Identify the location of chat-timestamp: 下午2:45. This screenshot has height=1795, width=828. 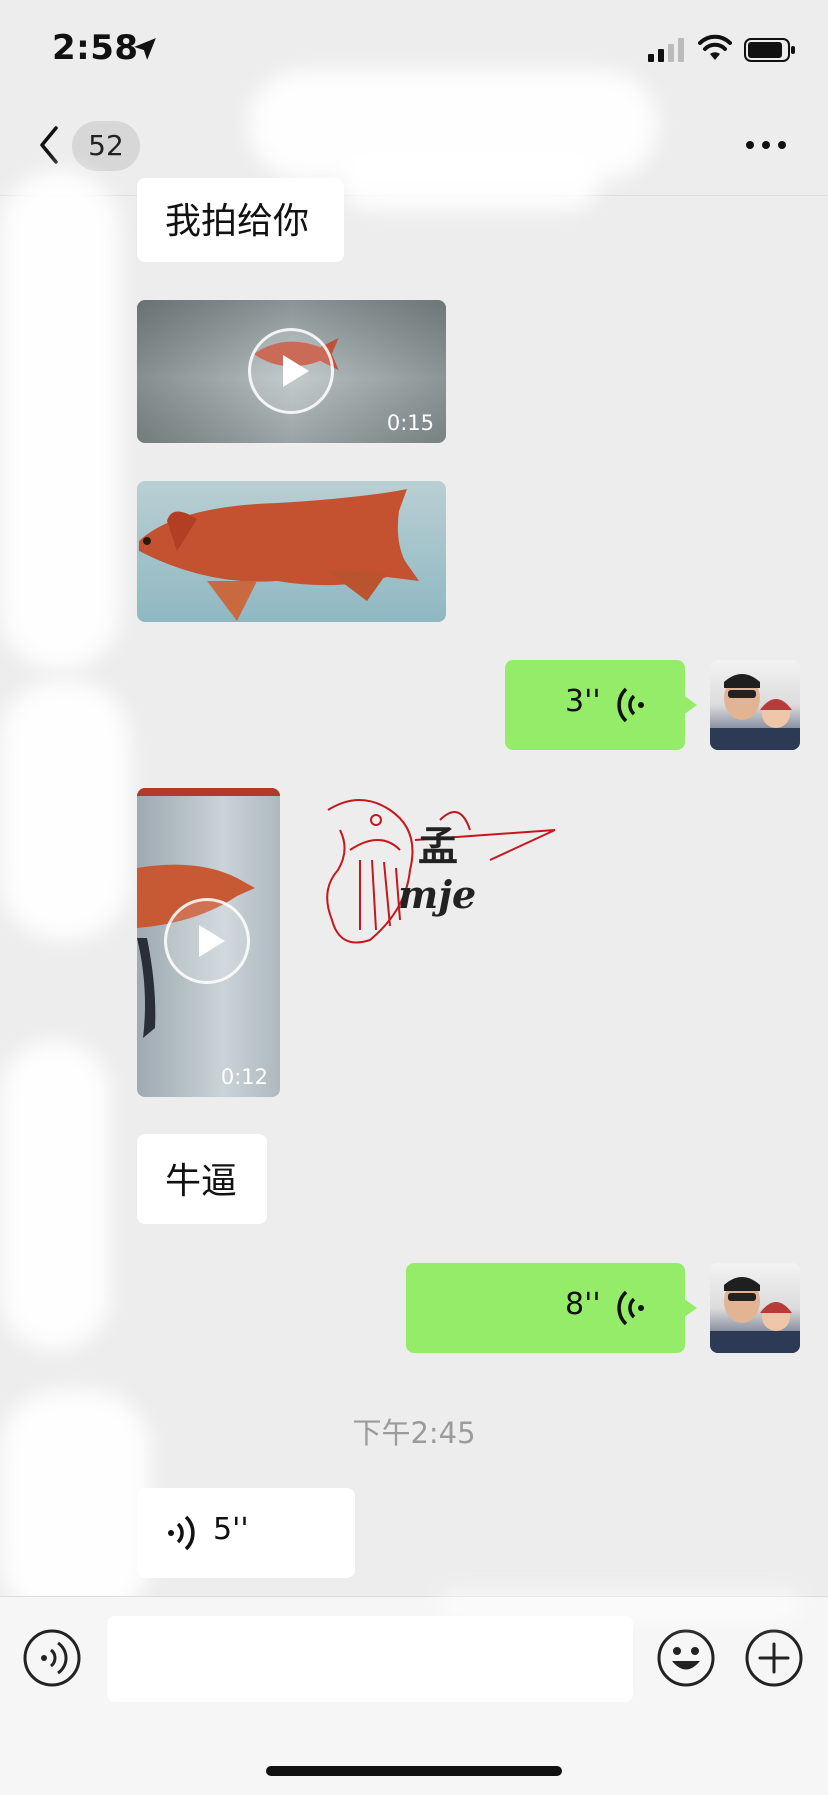
(414, 1433).